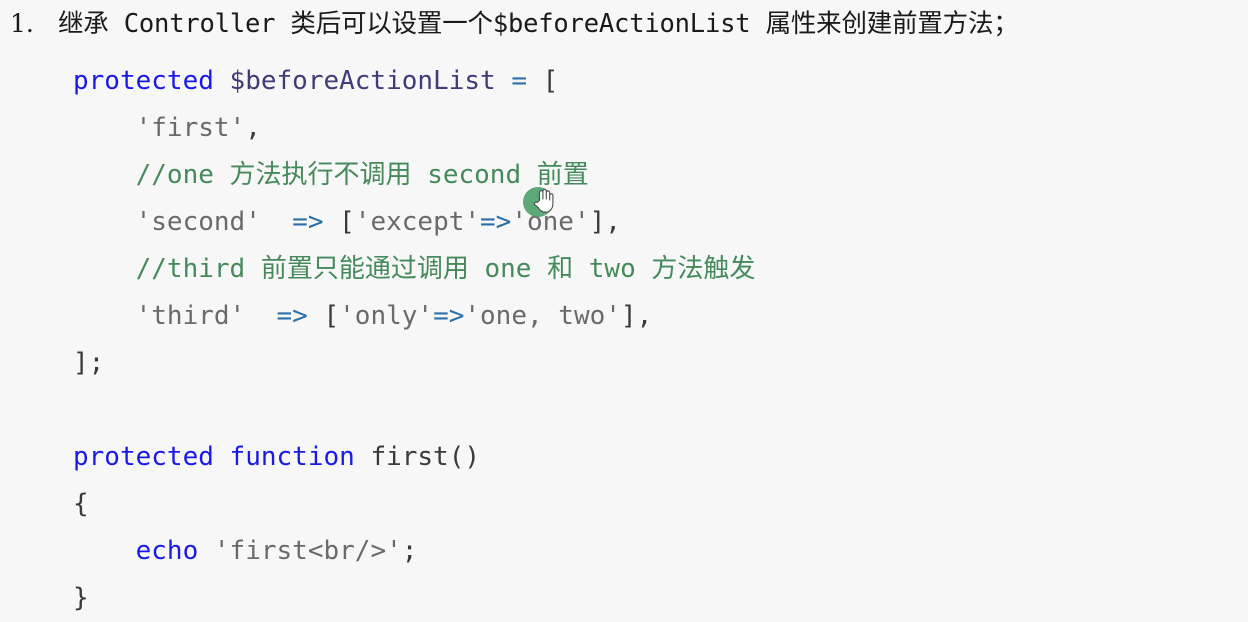  What do you see at coordinates (292, 457) in the screenshot?
I see `code-token-kw: function` at bounding box center [292, 457].